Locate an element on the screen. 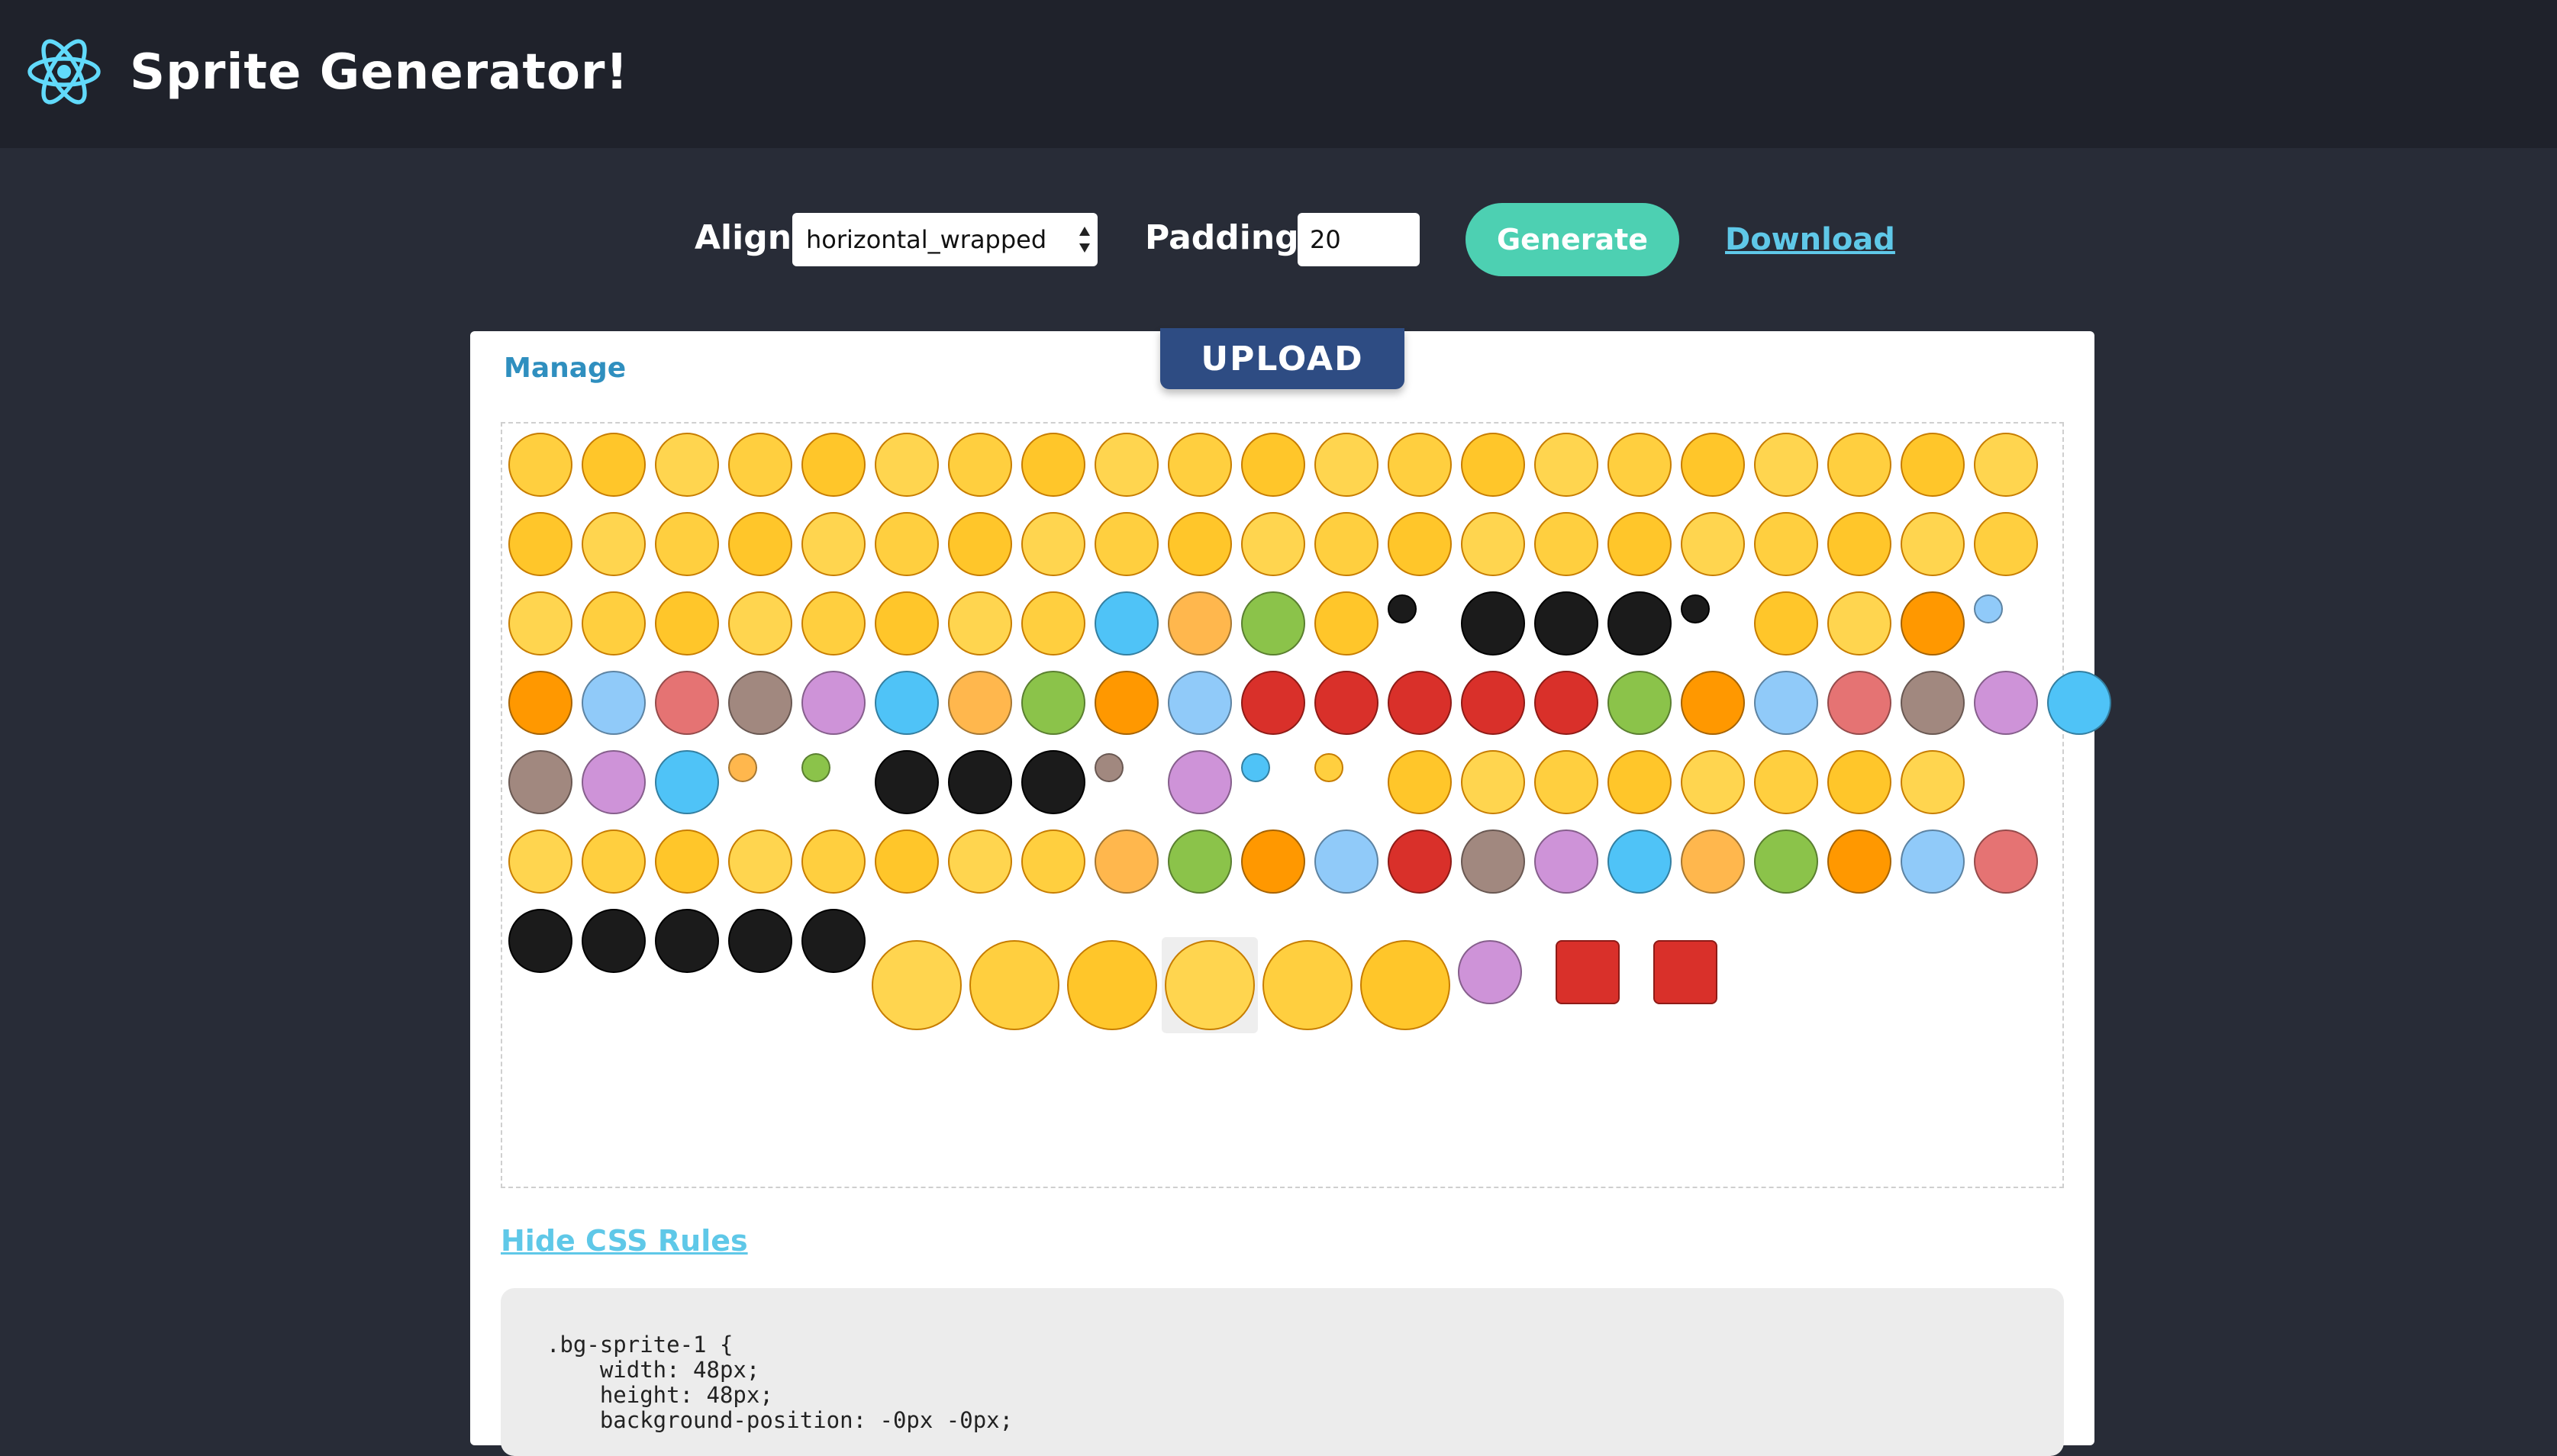 The width and height of the screenshot is (2557, 1456). sprite-phone-clock-icons is located at coordinates (1786, 703).